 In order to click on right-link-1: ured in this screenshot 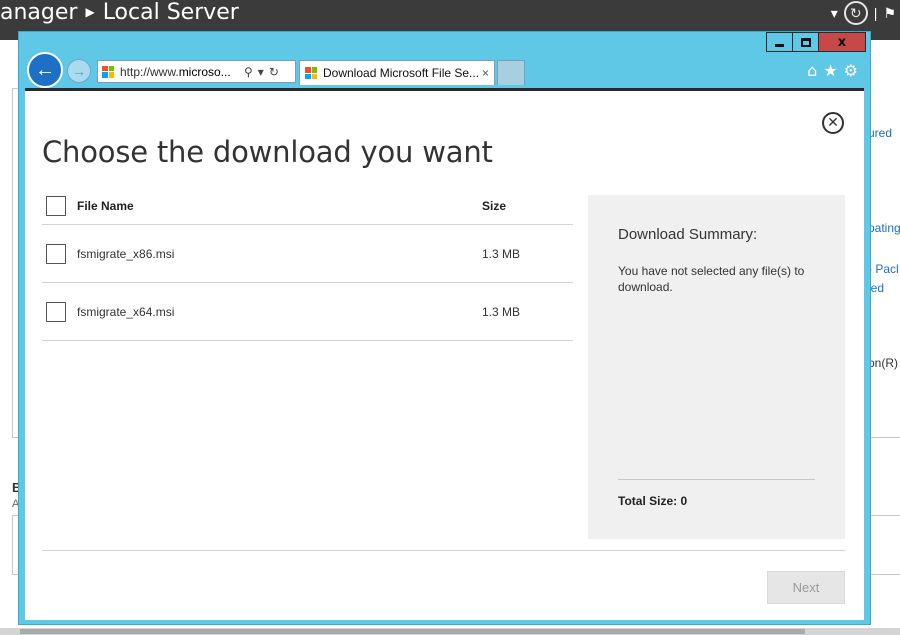, I will do `click(884, 133)`.